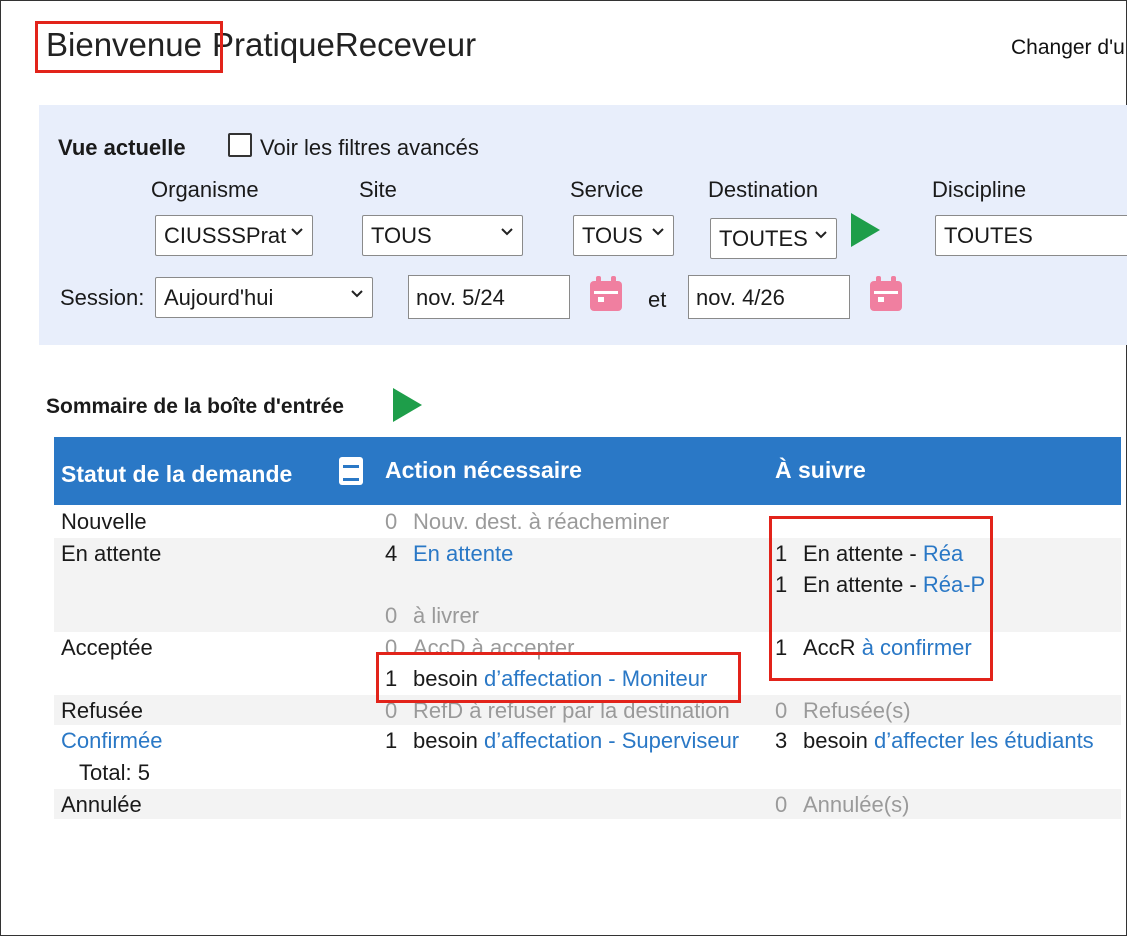 The image size is (1127, 936). I want to click on organisme-value: CIUSSSPrat, so click(225, 235).